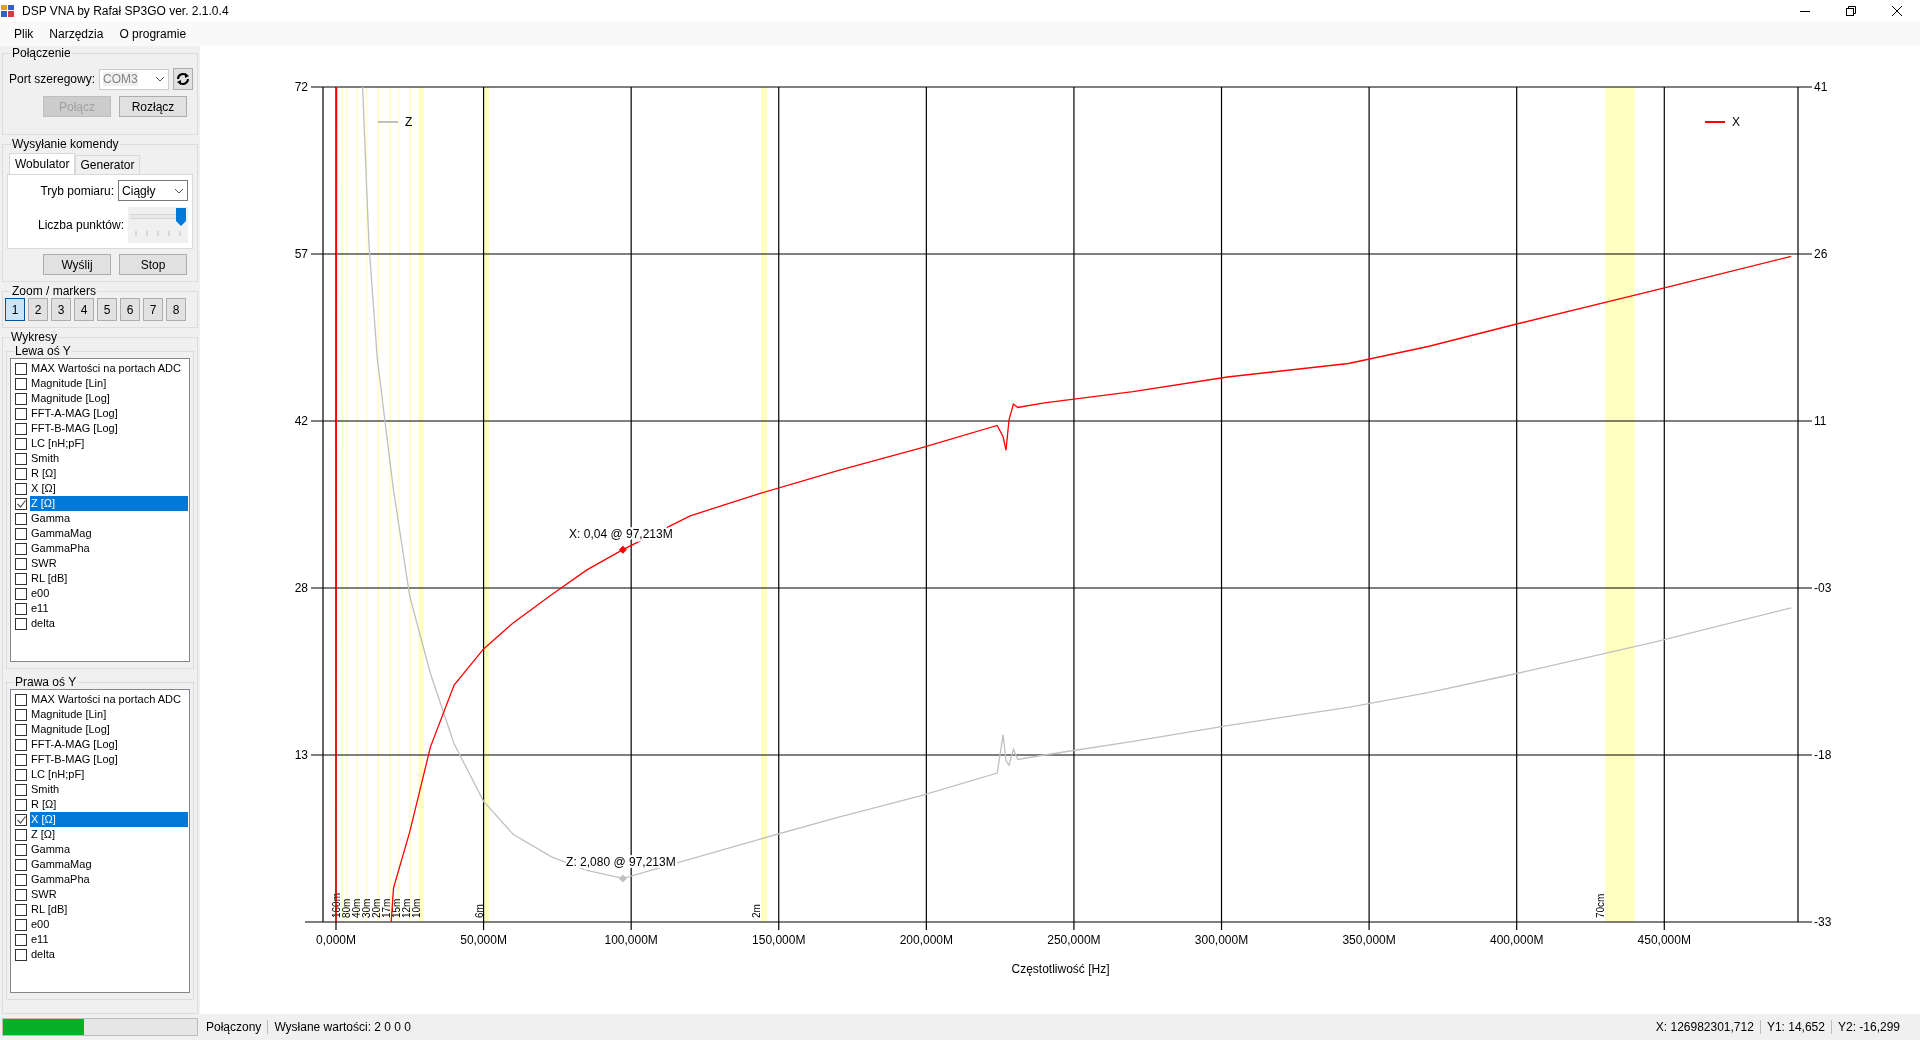  Describe the element at coordinates (176, 309) in the screenshot. I see `zoom-button: 8` at that location.